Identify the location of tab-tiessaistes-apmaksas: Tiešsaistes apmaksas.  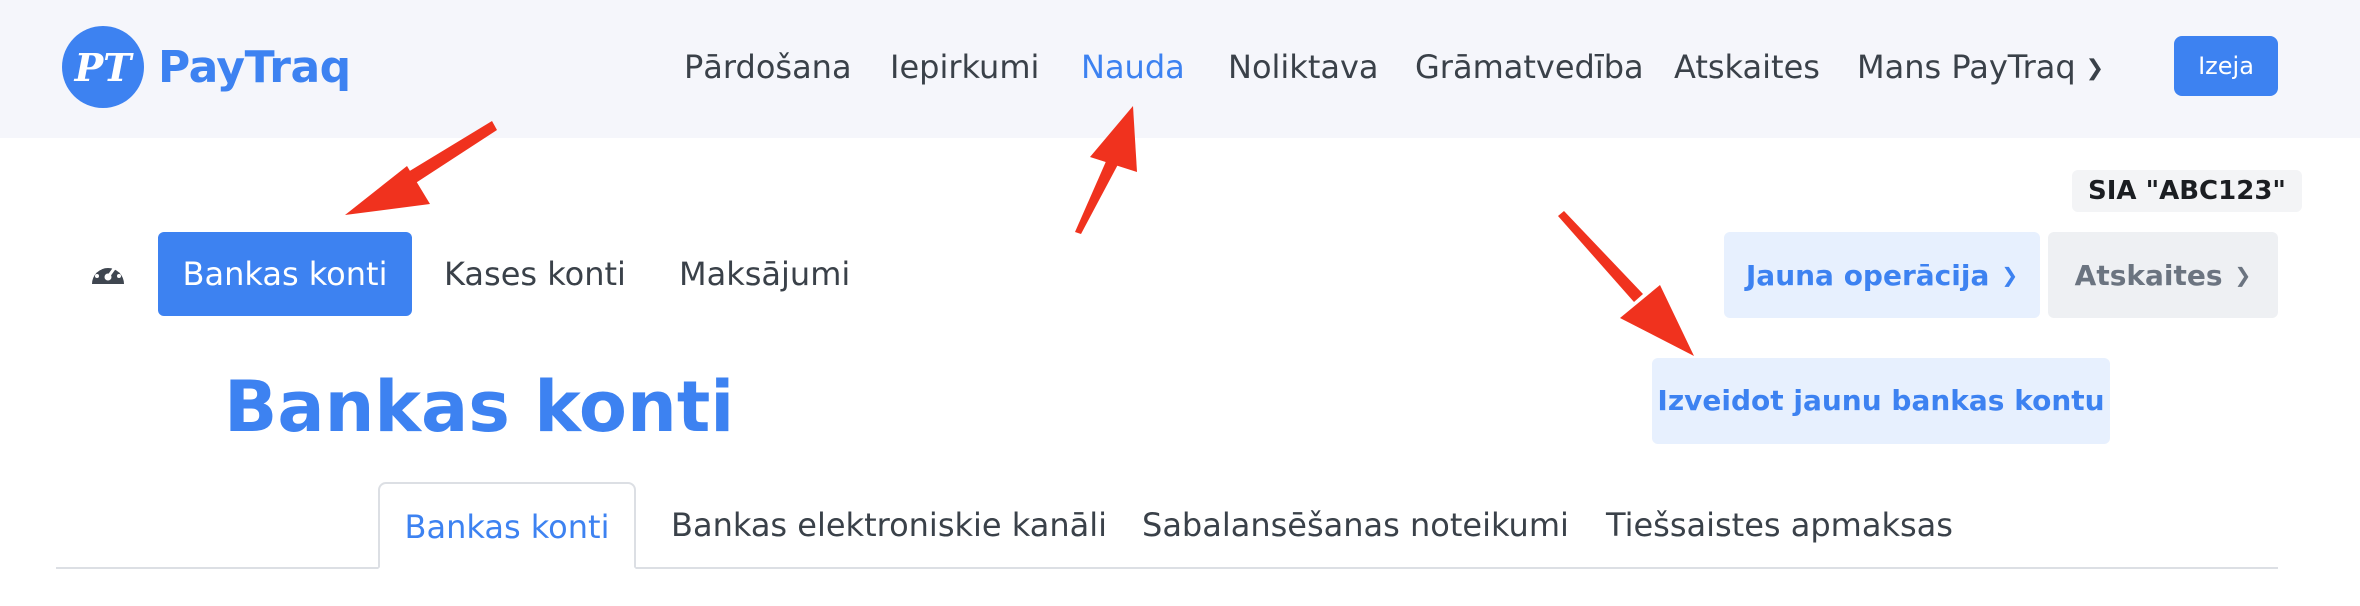
(1779, 525).